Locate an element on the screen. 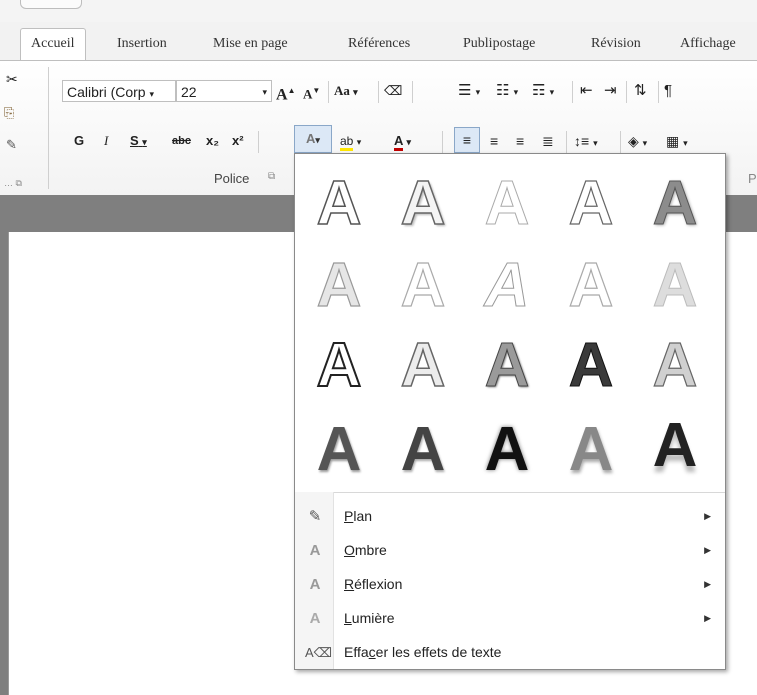 Image resolution: width=757 pixels, height=695 pixels. effect-style-3-2: A is located at coordinates (423, 366).